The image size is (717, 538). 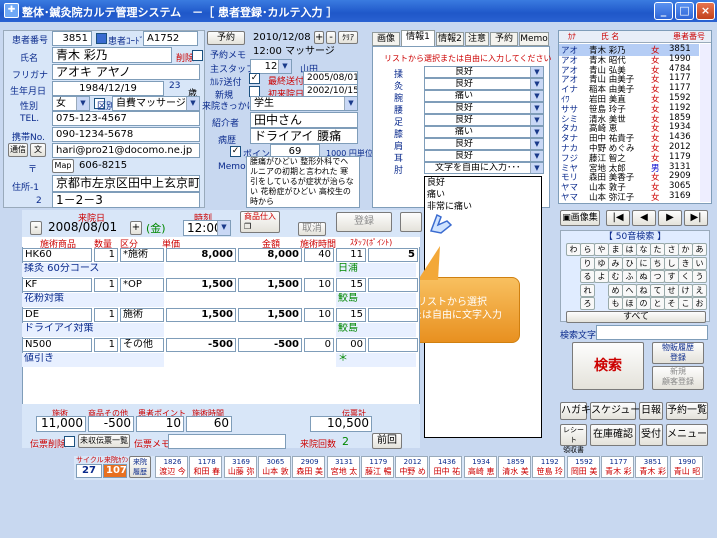 I want to click on kana-key: こ, so click(x=685, y=303).